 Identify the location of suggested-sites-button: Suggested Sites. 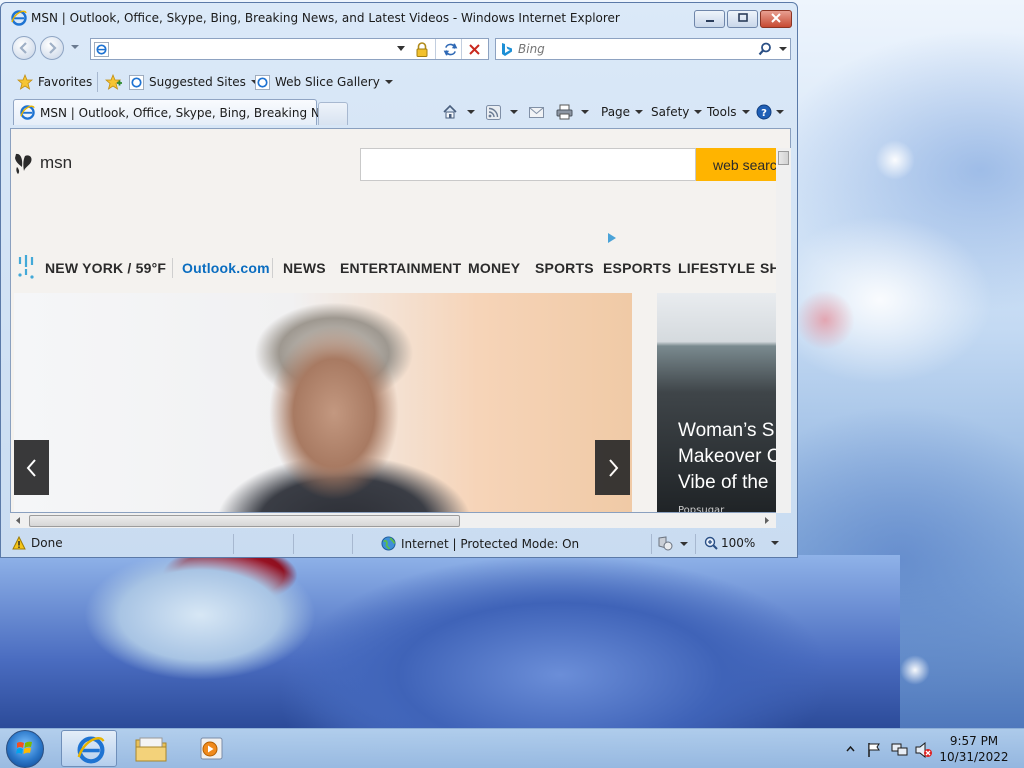
(194, 82).